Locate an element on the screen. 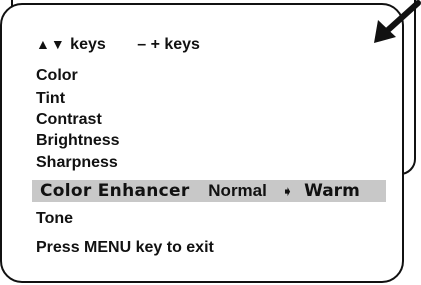 The image size is (421, 285). keys-hint: ▲▼ keys – + keys is located at coordinates (118, 44).